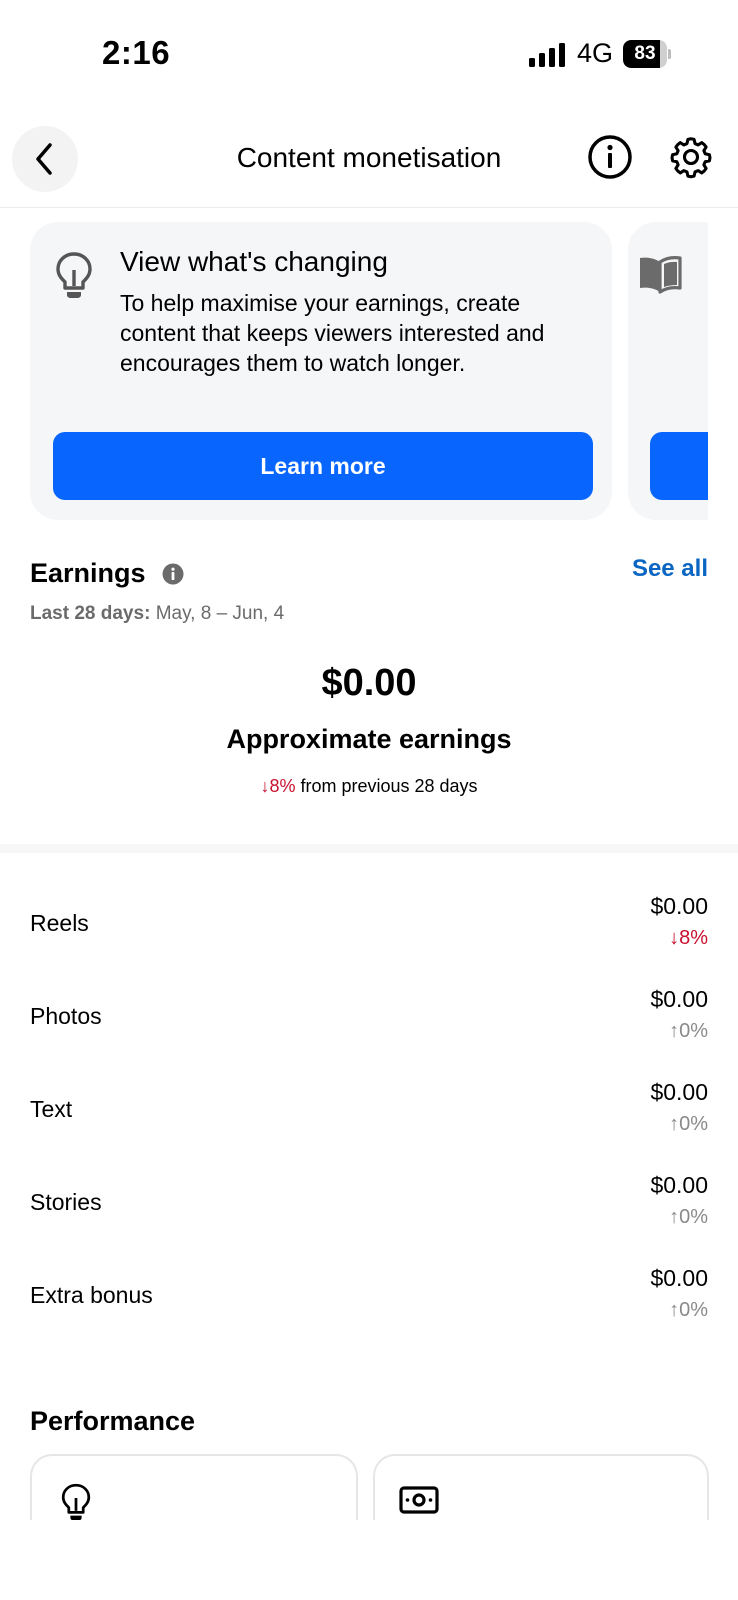 This screenshot has width=738, height=1600. What do you see at coordinates (668, 371) in the screenshot?
I see `tip-card-next` at bounding box center [668, 371].